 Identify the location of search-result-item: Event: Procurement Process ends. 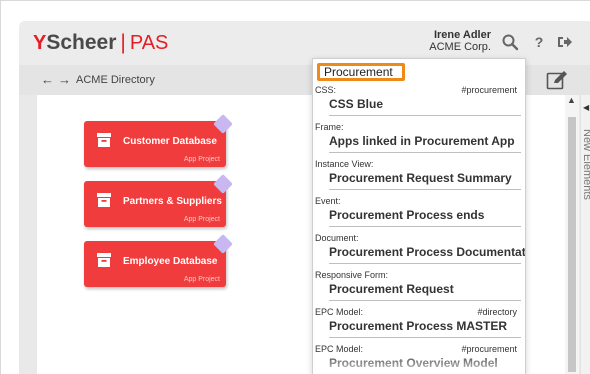
(419, 212).